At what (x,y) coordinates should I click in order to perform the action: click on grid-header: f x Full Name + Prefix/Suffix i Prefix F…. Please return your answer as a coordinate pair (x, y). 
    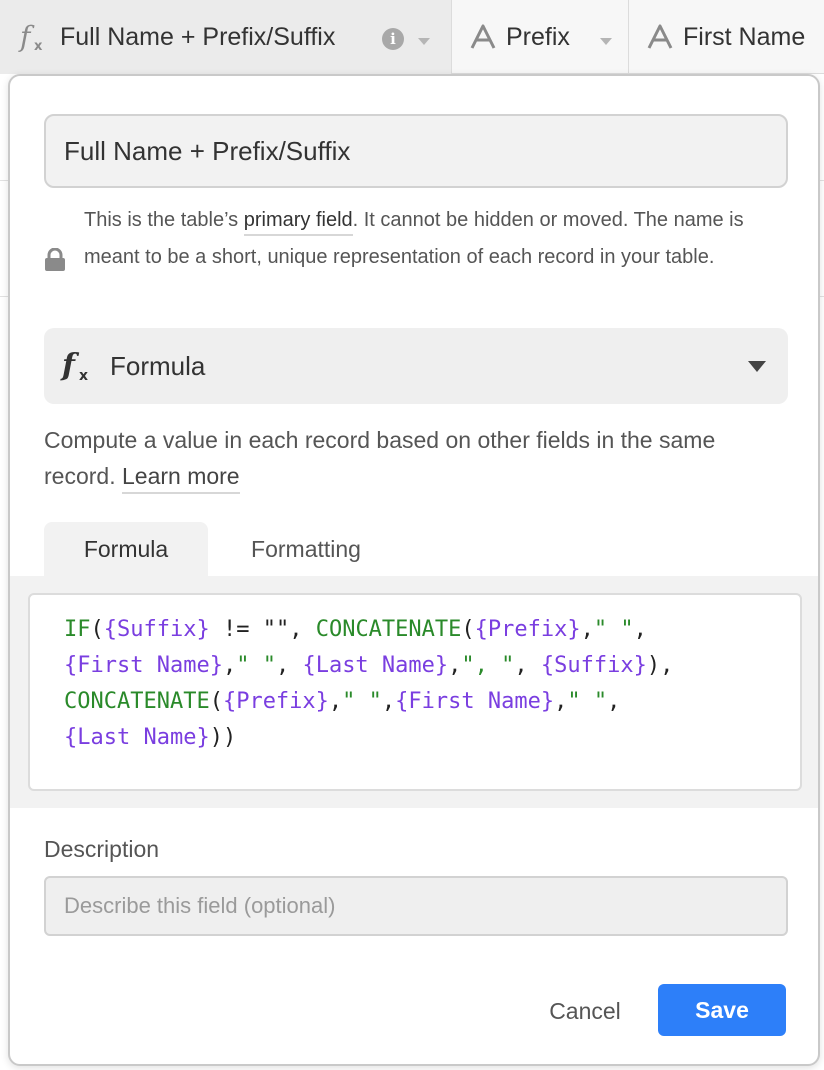
    Looking at the image, I should click on (412, 37).